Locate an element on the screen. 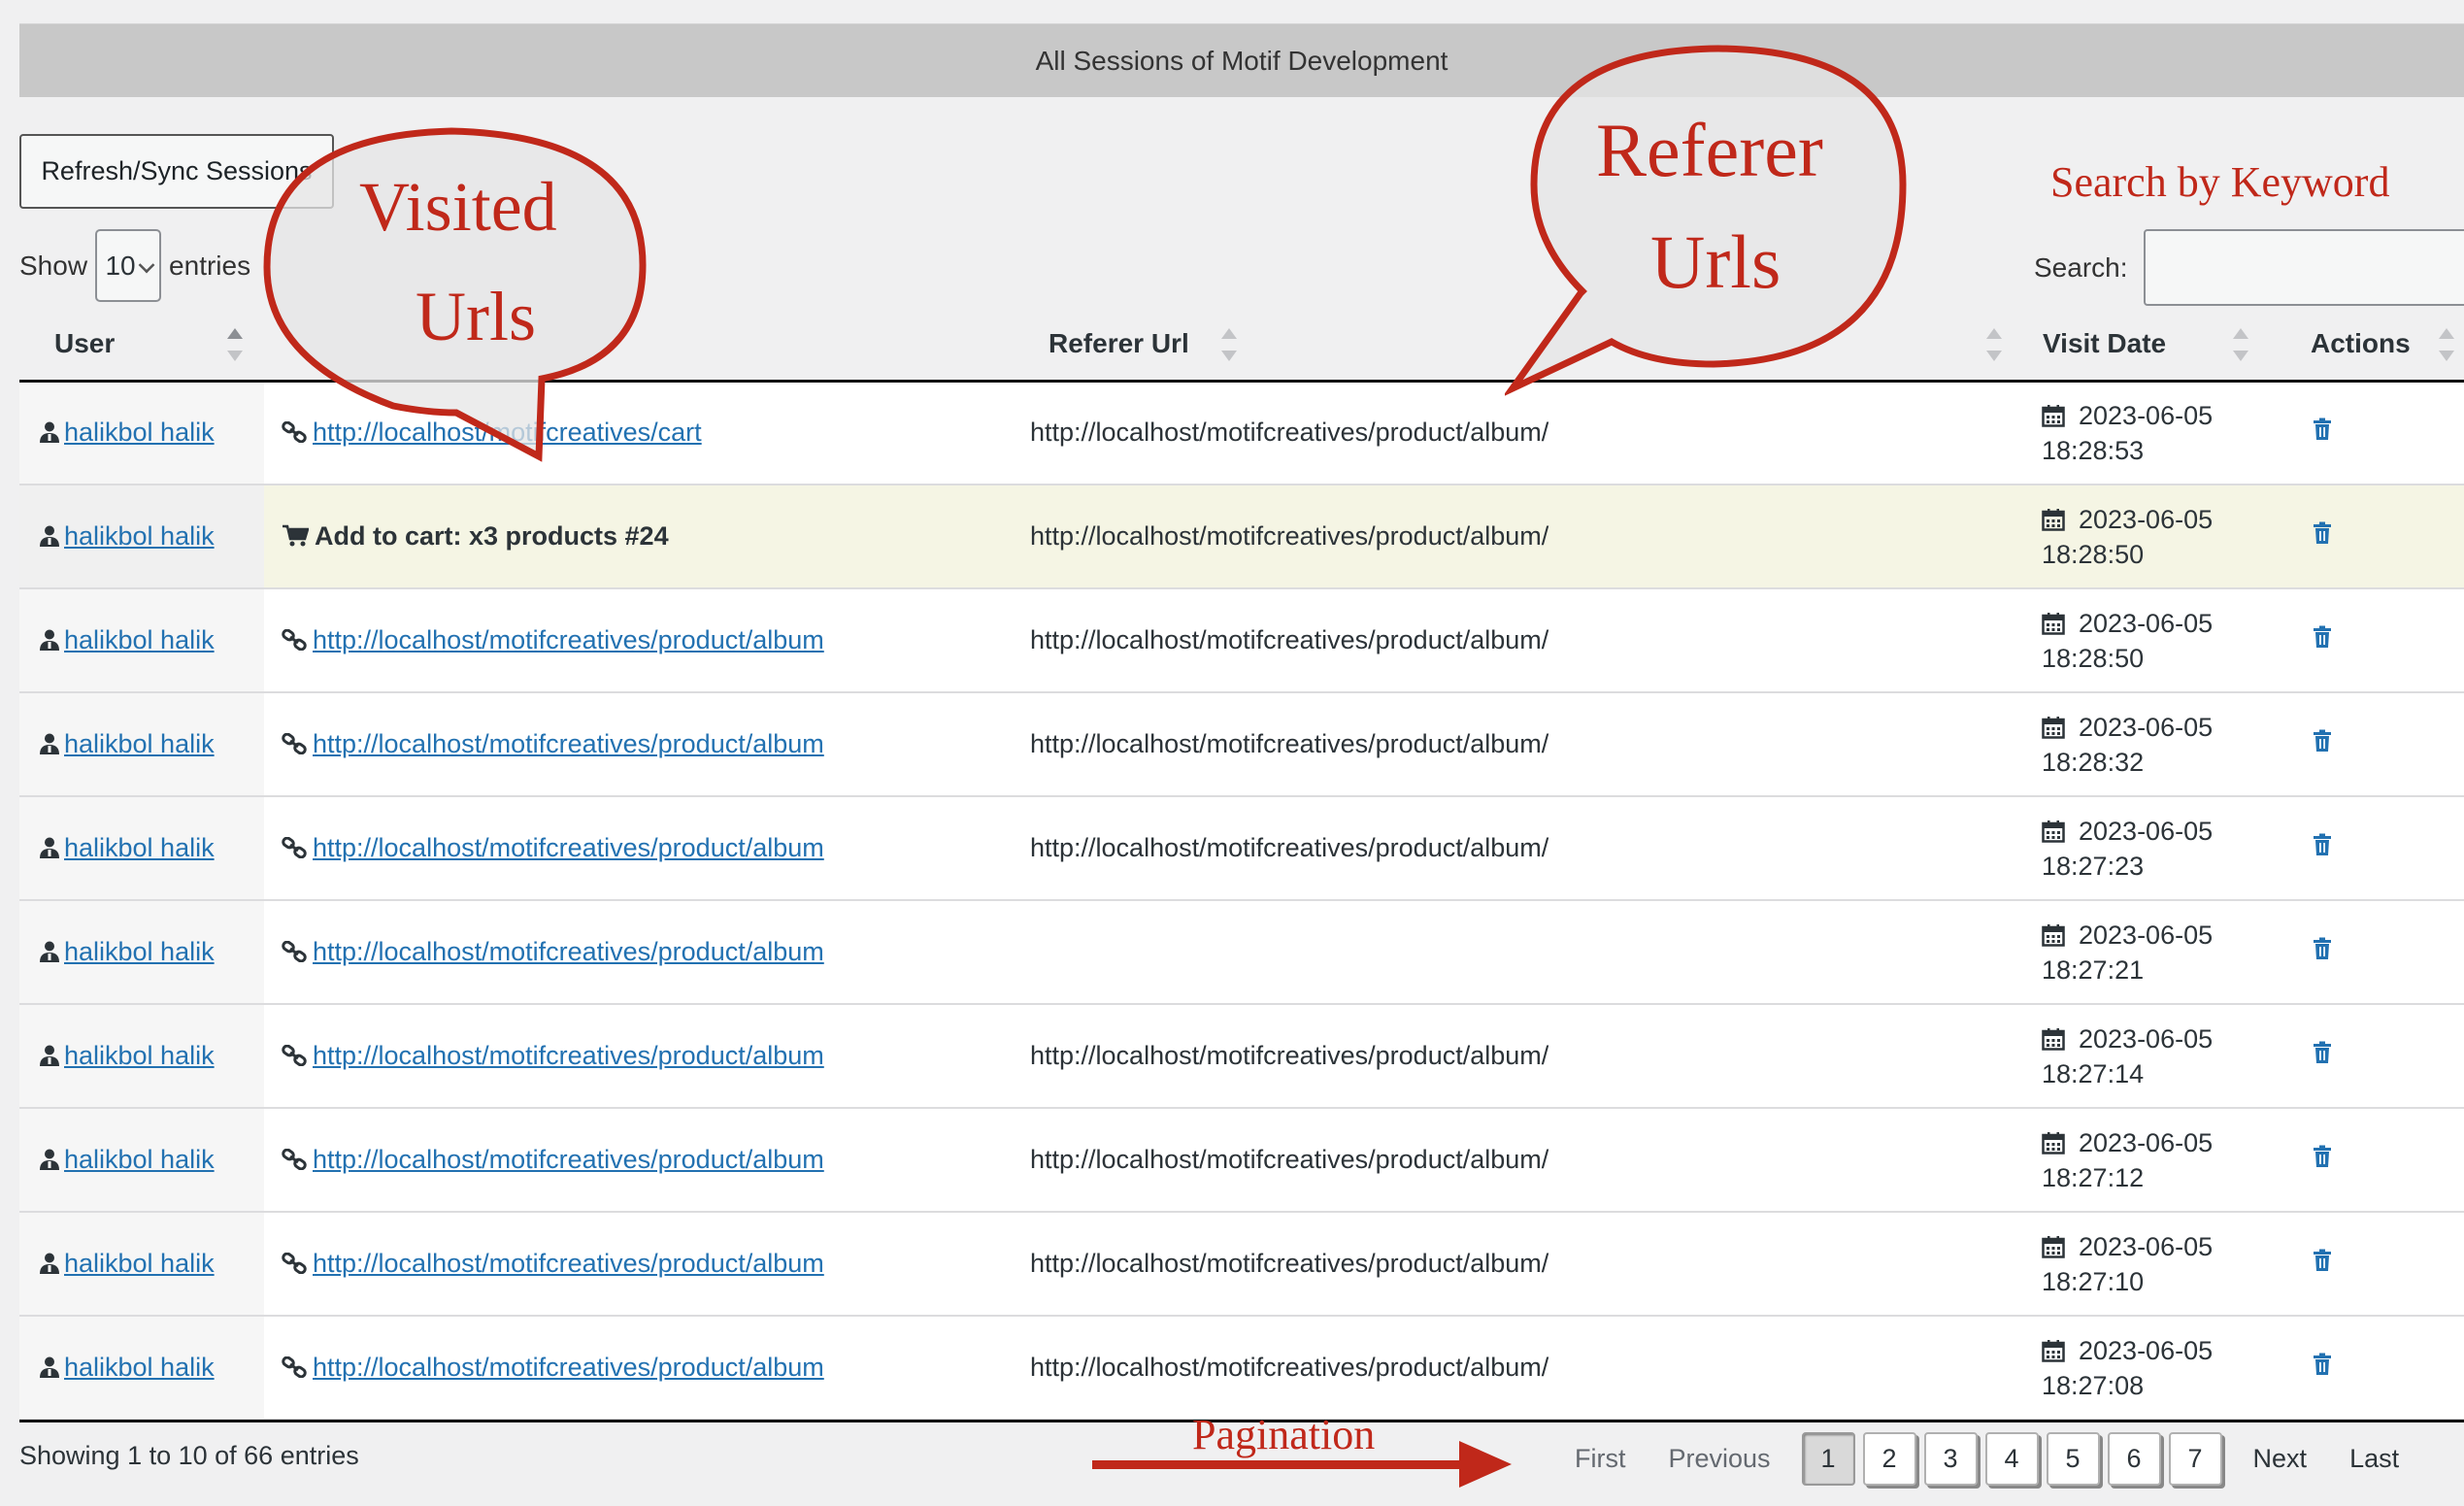  pagination-page-5: 5 is located at coordinates (2073, 1458).